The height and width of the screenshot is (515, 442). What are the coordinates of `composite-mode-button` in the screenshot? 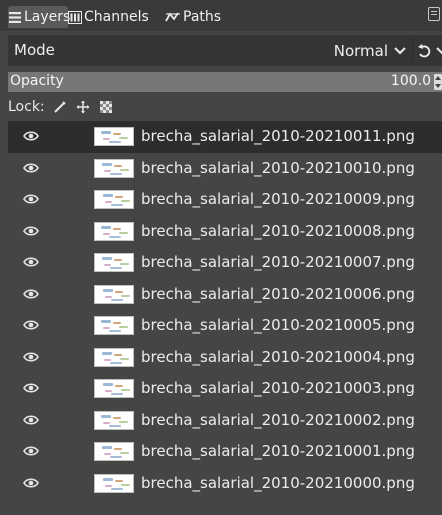 It's located at (429, 50).